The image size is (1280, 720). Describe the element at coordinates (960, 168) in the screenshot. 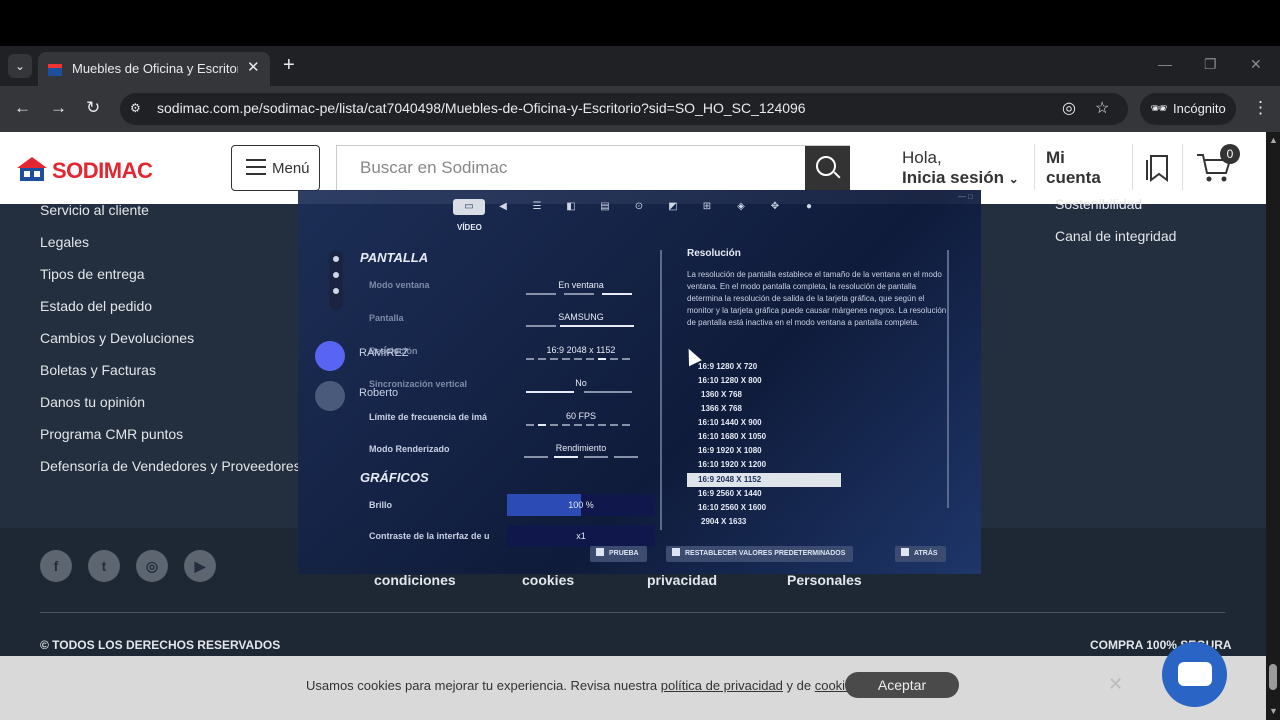

I see `login-link: Hola, Inicia sesión ⌄` at that location.